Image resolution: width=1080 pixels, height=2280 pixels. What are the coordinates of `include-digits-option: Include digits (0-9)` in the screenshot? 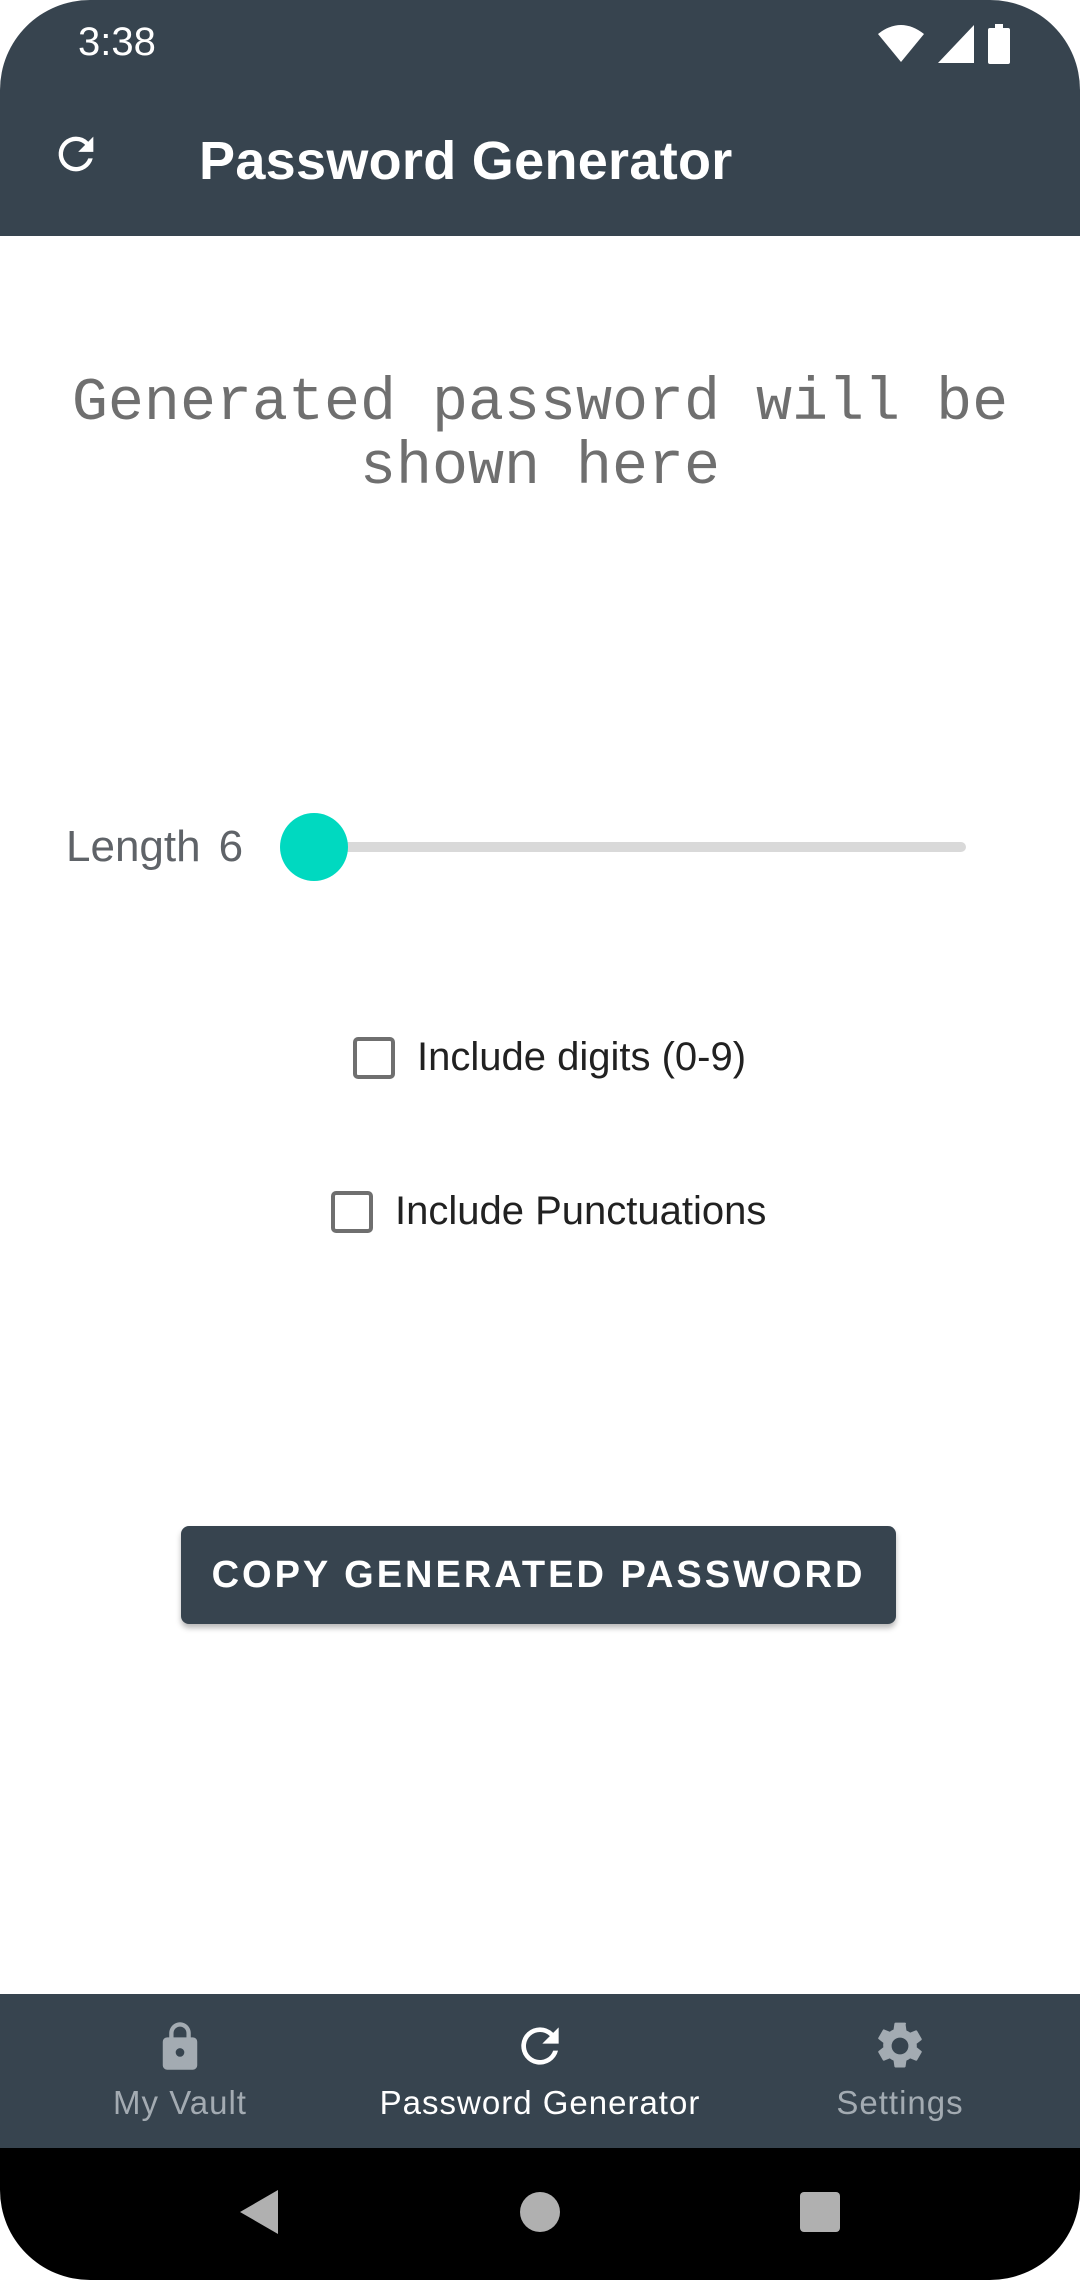 It's located at (549, 1057).